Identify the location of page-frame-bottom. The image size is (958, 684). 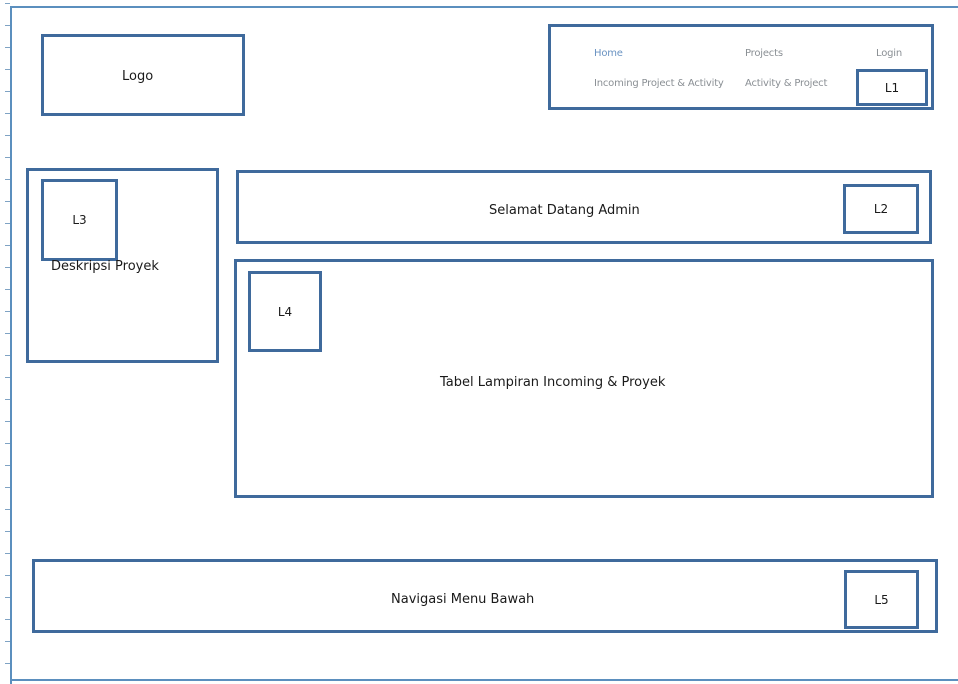
(484, 680).